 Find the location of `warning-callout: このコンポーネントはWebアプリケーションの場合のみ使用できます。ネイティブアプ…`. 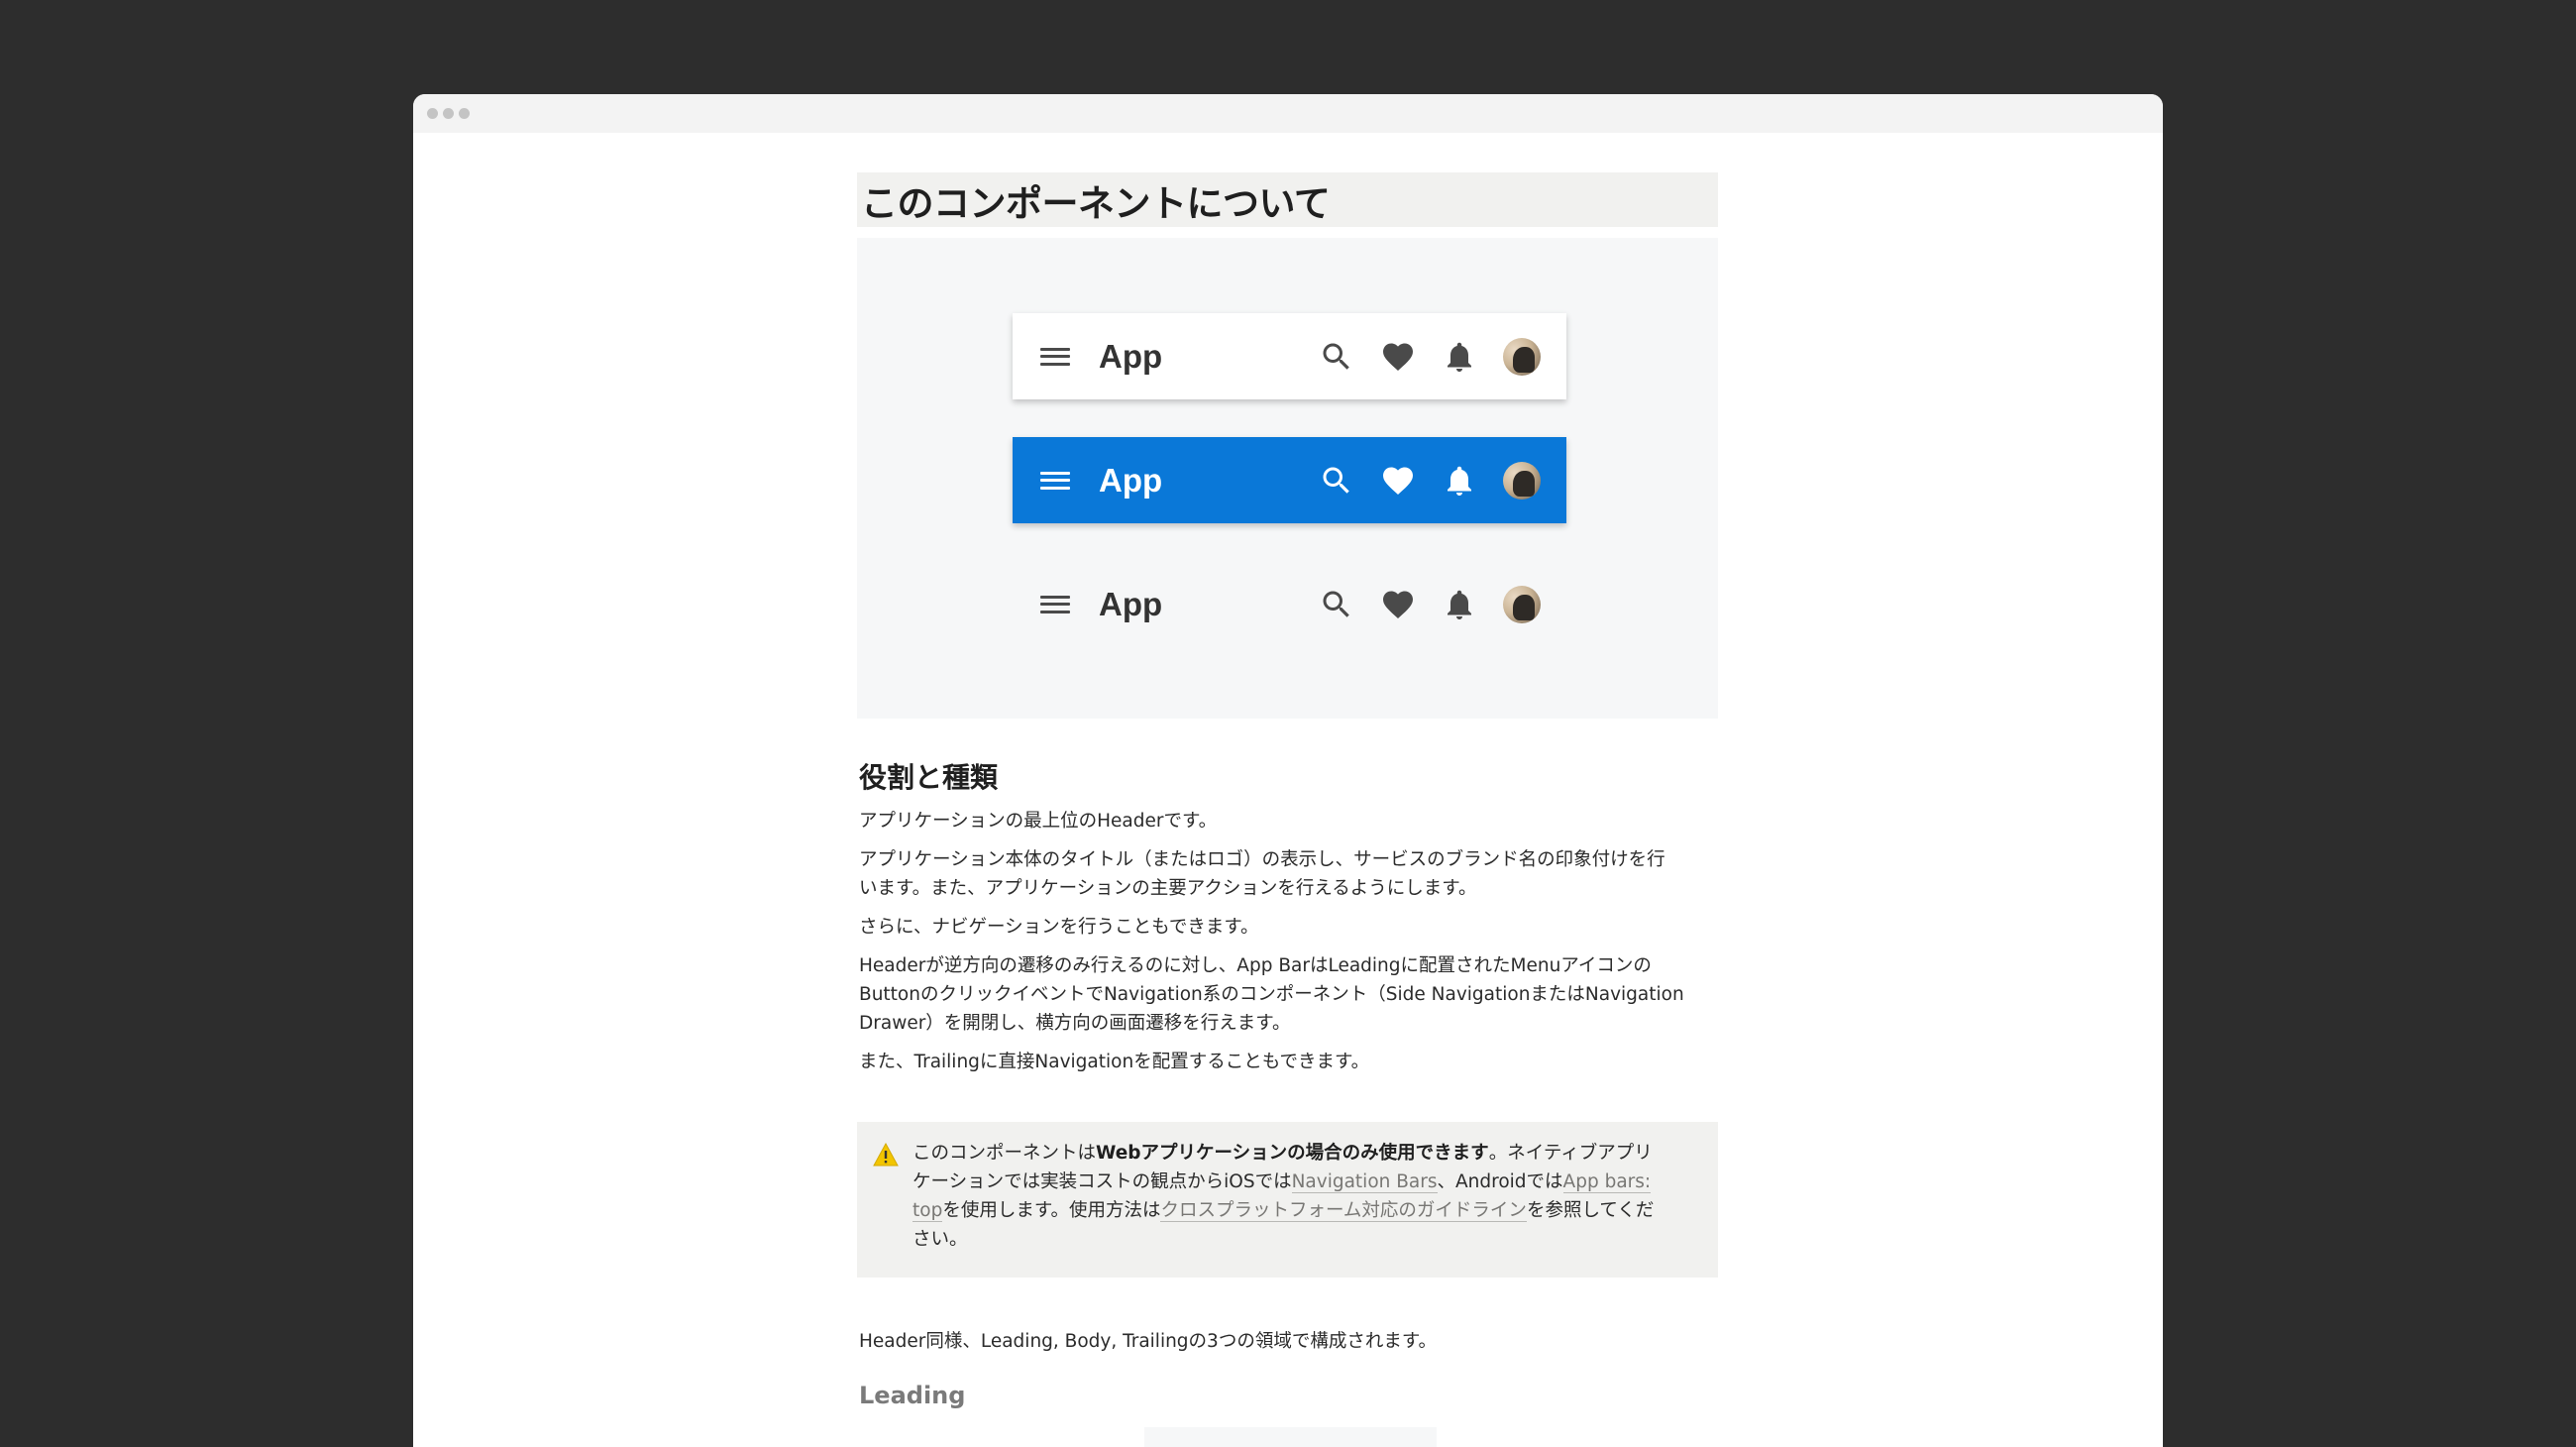

warning-callout: このコンポーネントはWebアプリケーションの場合のみ使用できます。ネイティブアプ… is located at coordinates (1287, 1200).